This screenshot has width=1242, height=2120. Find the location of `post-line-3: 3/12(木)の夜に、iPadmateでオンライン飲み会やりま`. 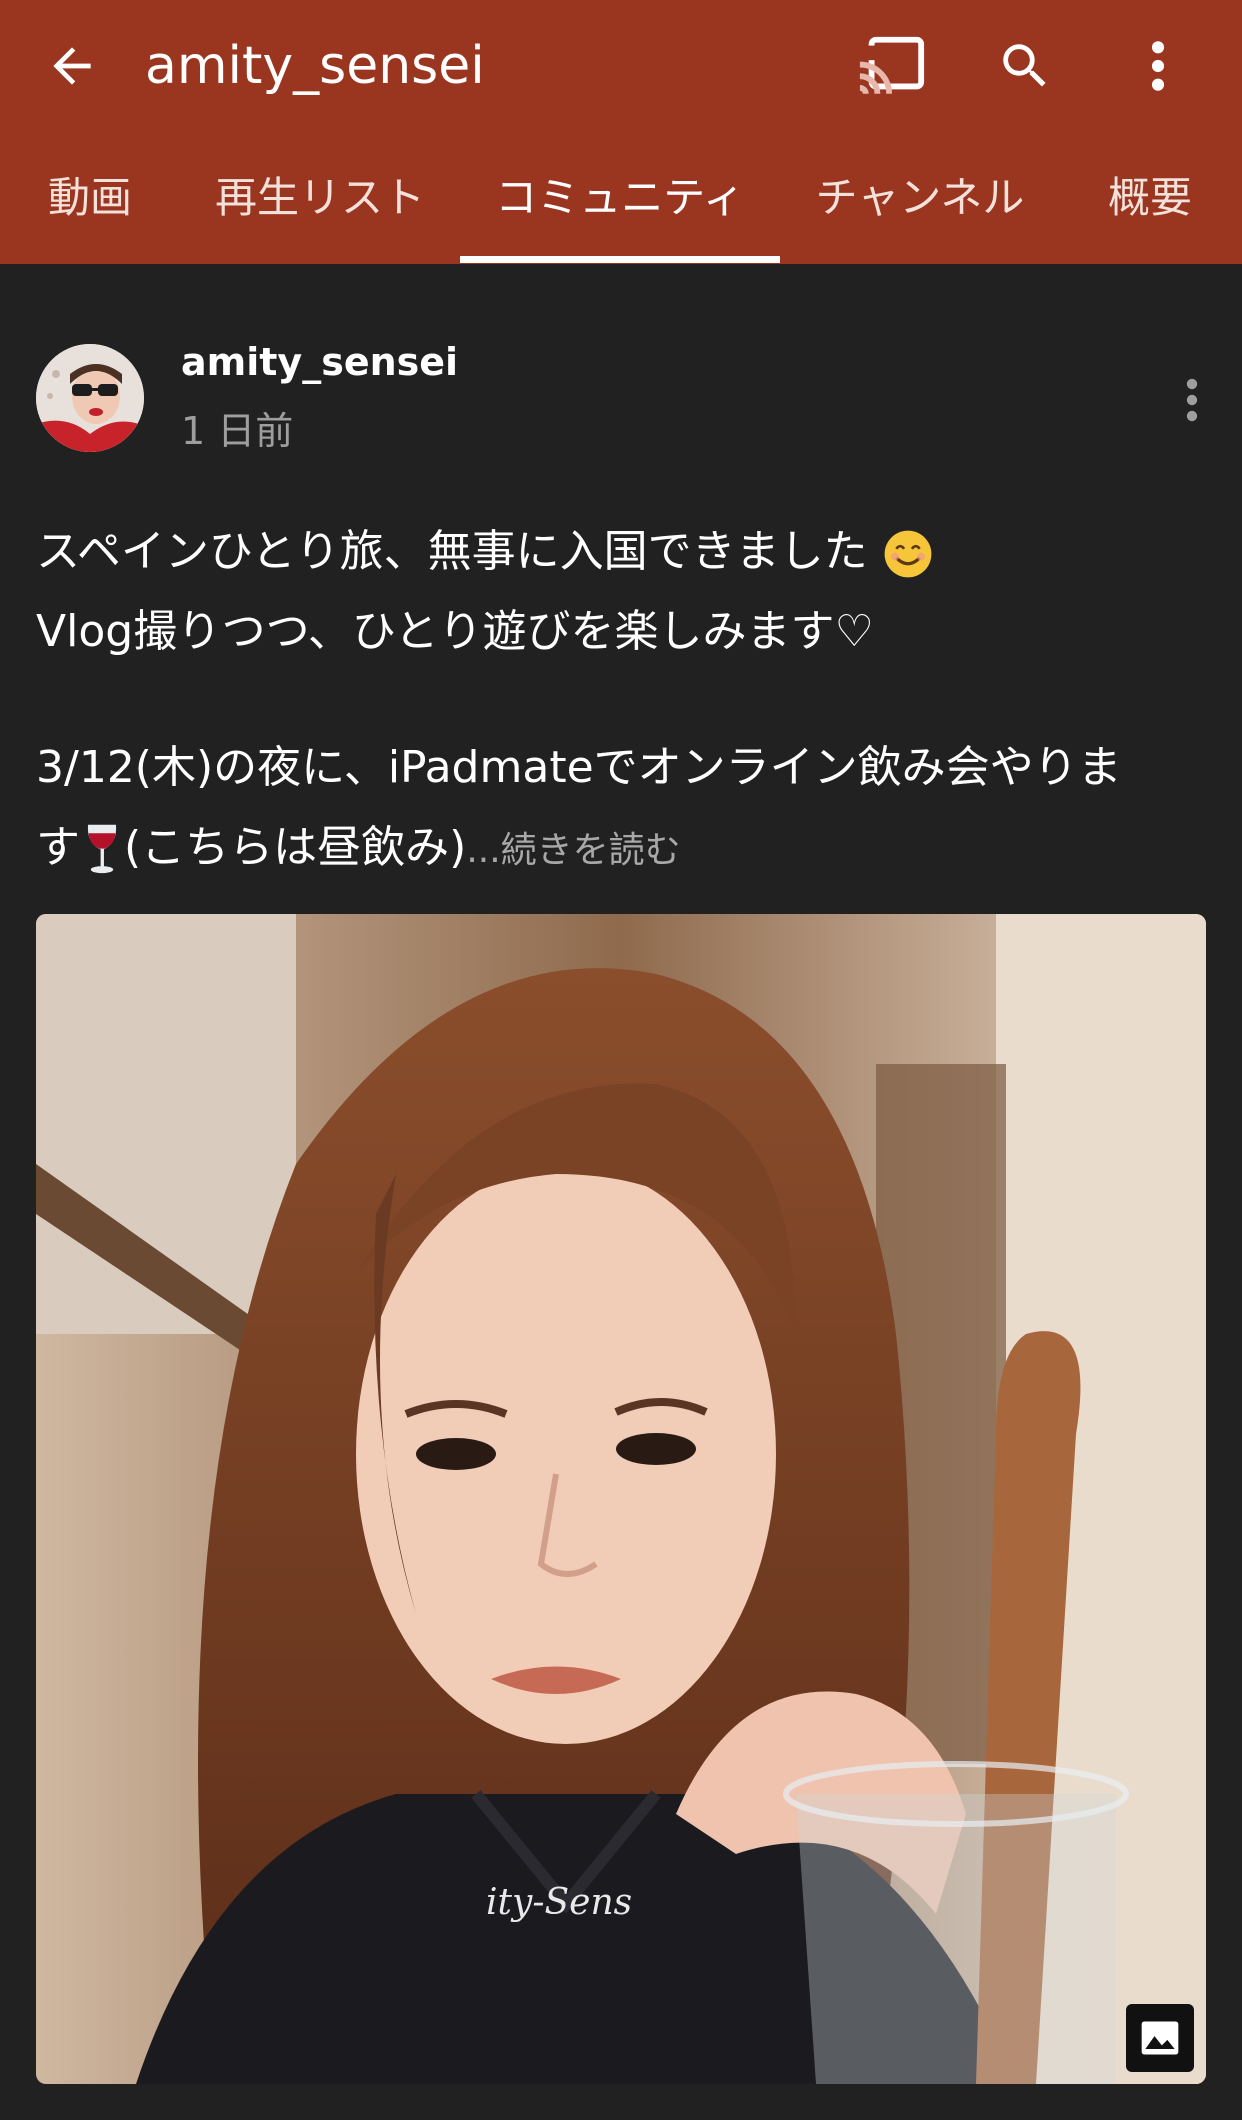

post-line-3: 3/12(木)の夜に、iPadmateでオンライン飲み会やりま is located at coordinates (579, 767).